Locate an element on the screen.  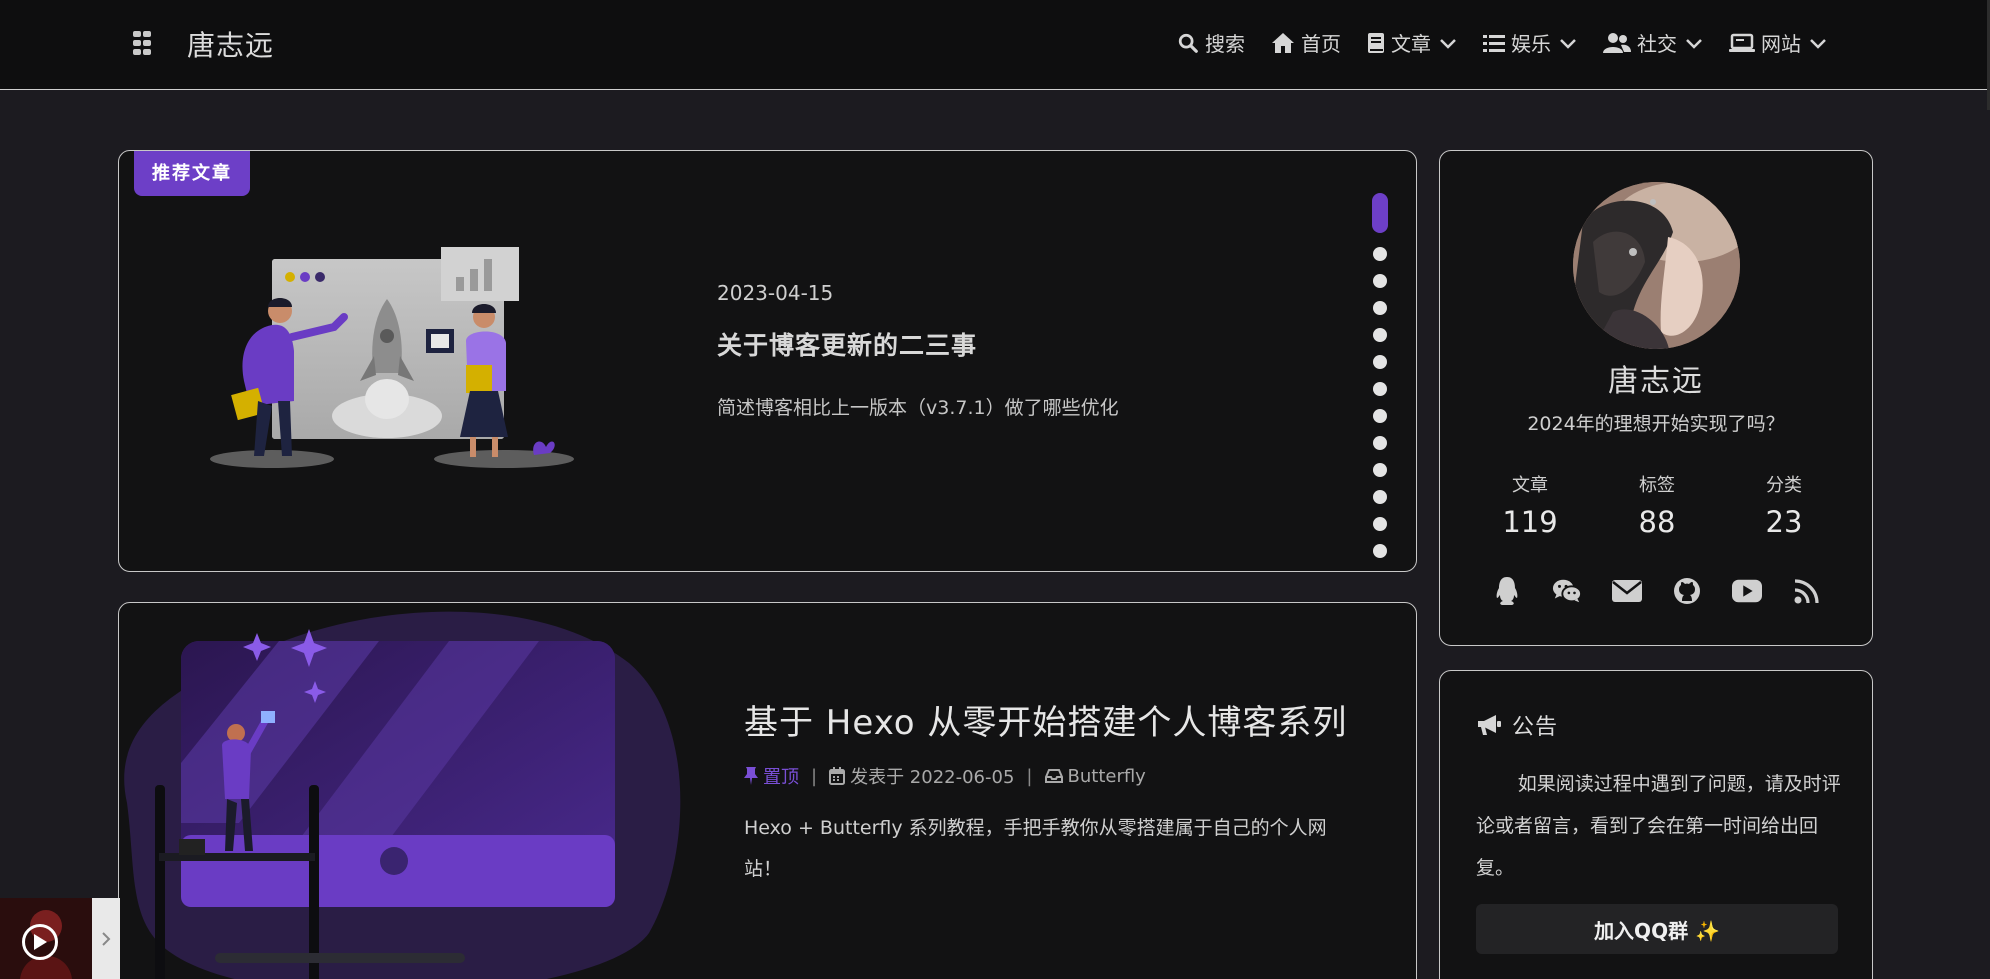
nav-search-label: 搜索 is located at coordinates (1225, 44).